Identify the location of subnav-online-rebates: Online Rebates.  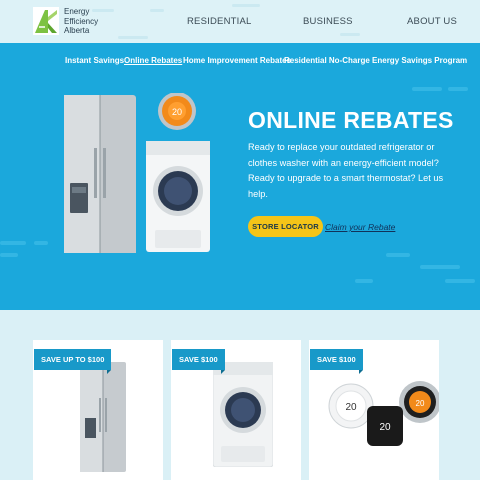
(153, 60).